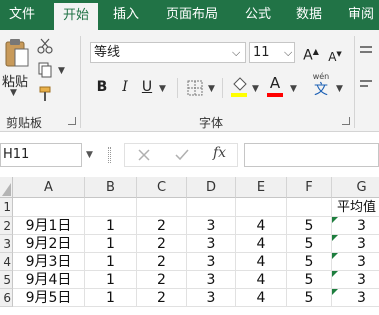  Describe the element at coordinates (258, 15) in the screenshot. I see `tab-formulas: 公式` at that location.